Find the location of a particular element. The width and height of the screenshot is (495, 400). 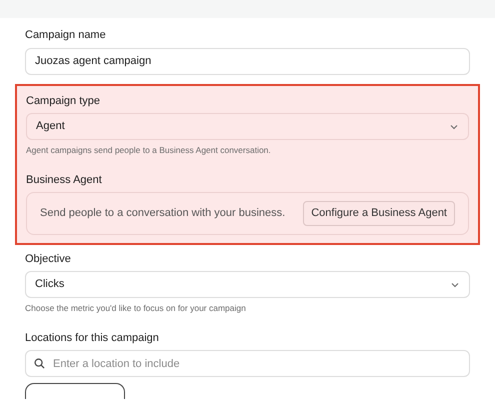

field-label: Locations for this campaign is located at coordinates (92, 338).